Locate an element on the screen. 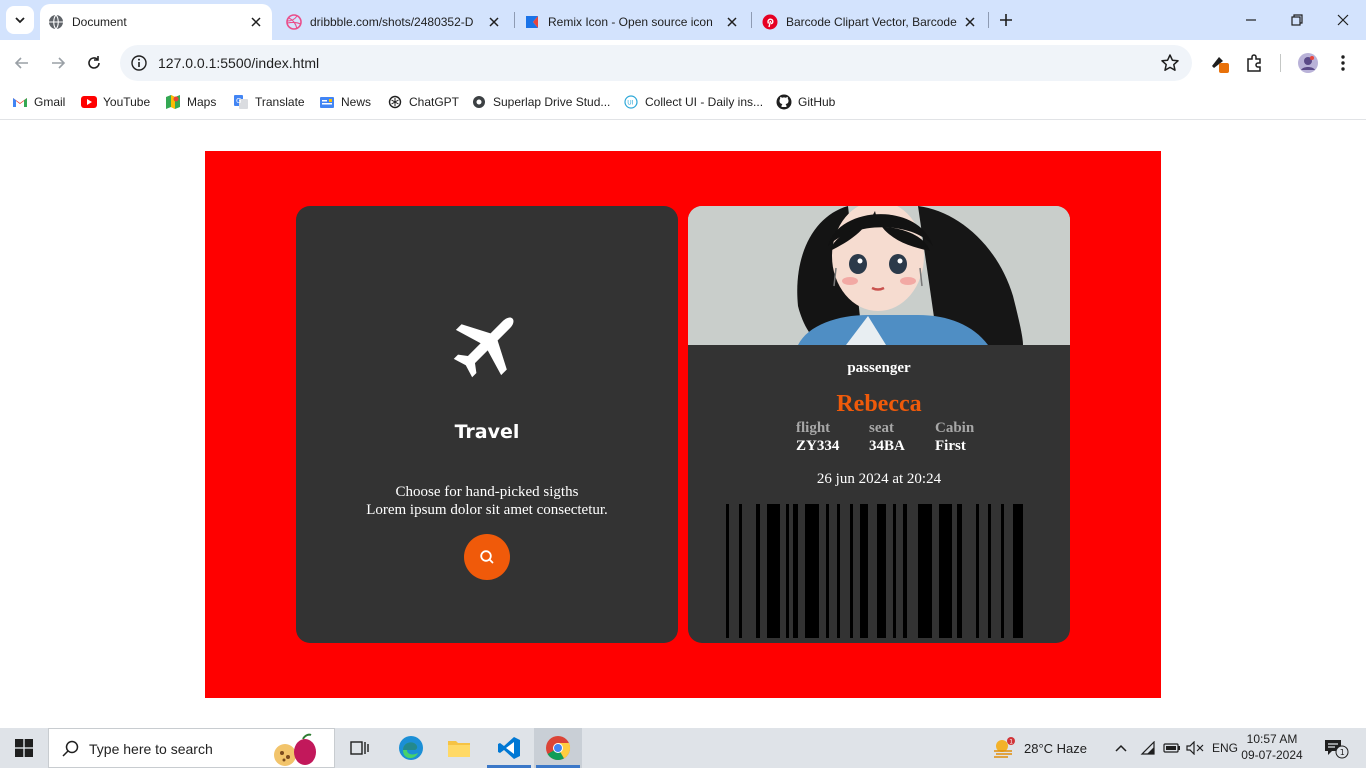  remix-icon is located at coordinates (532, 22).